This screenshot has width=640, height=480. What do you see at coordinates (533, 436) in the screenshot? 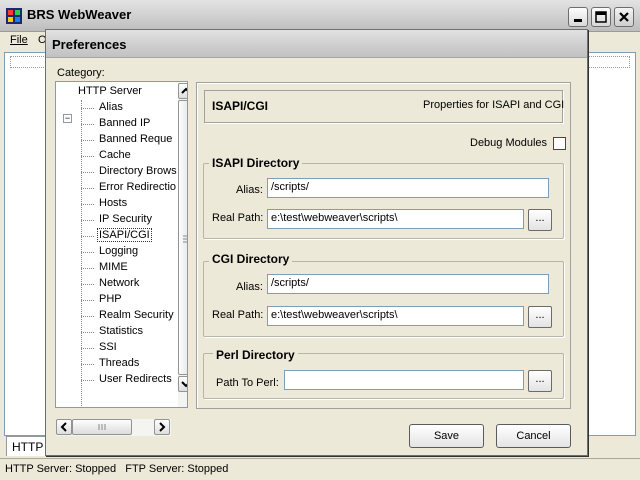
I see `cancel-button: Cancel` at bounding box center [533, 436].